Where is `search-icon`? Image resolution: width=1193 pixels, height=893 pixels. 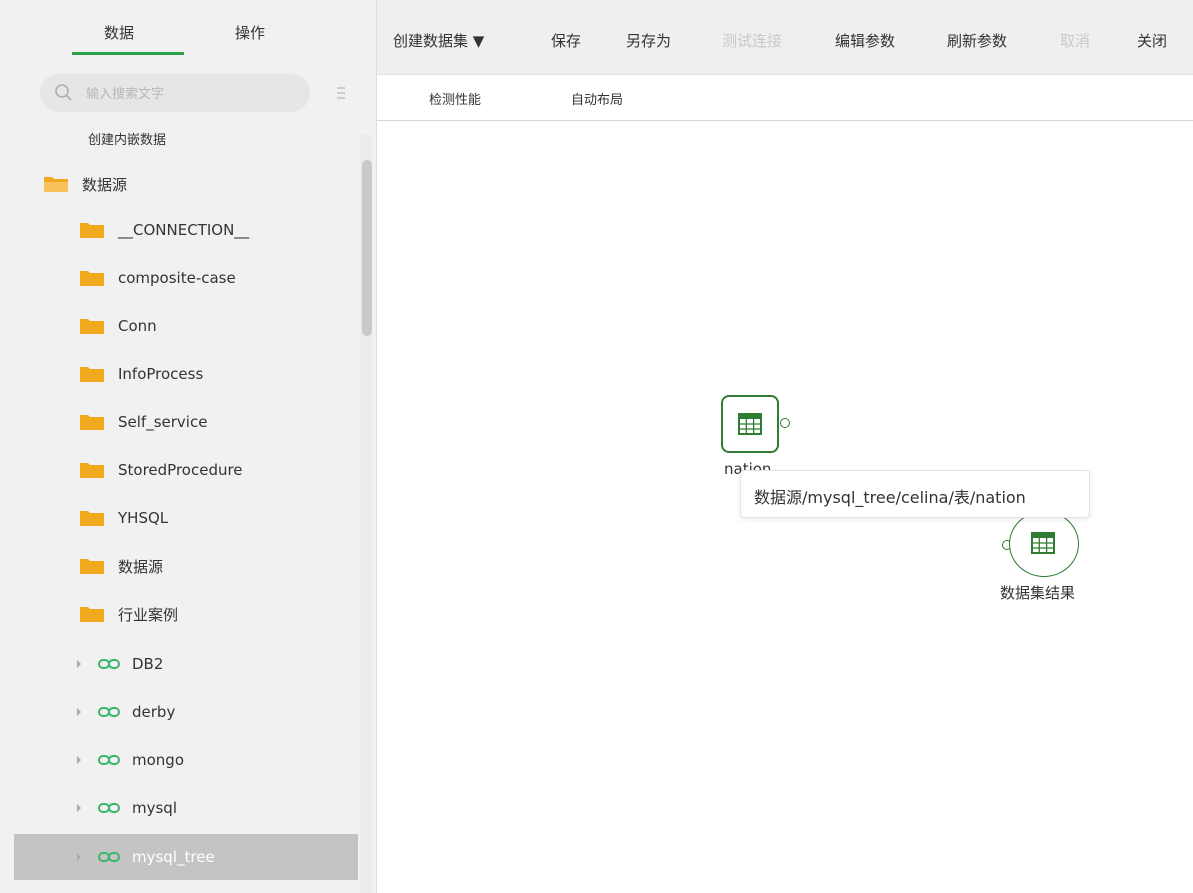 search-icon is located at coordinates (63, 92).